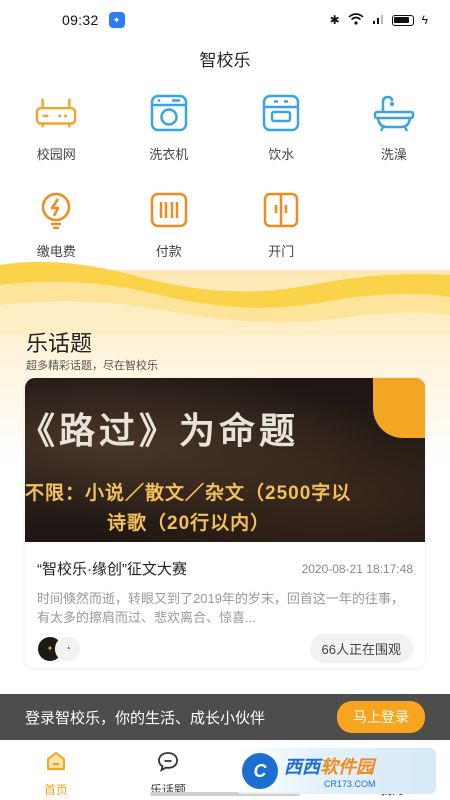 The height and width of the screenshot is (800, 450). What do you see at coordinates (302, 767) in the screenshot?
I see `watermark-text-a: 西西` at bounding box center [302, 767].